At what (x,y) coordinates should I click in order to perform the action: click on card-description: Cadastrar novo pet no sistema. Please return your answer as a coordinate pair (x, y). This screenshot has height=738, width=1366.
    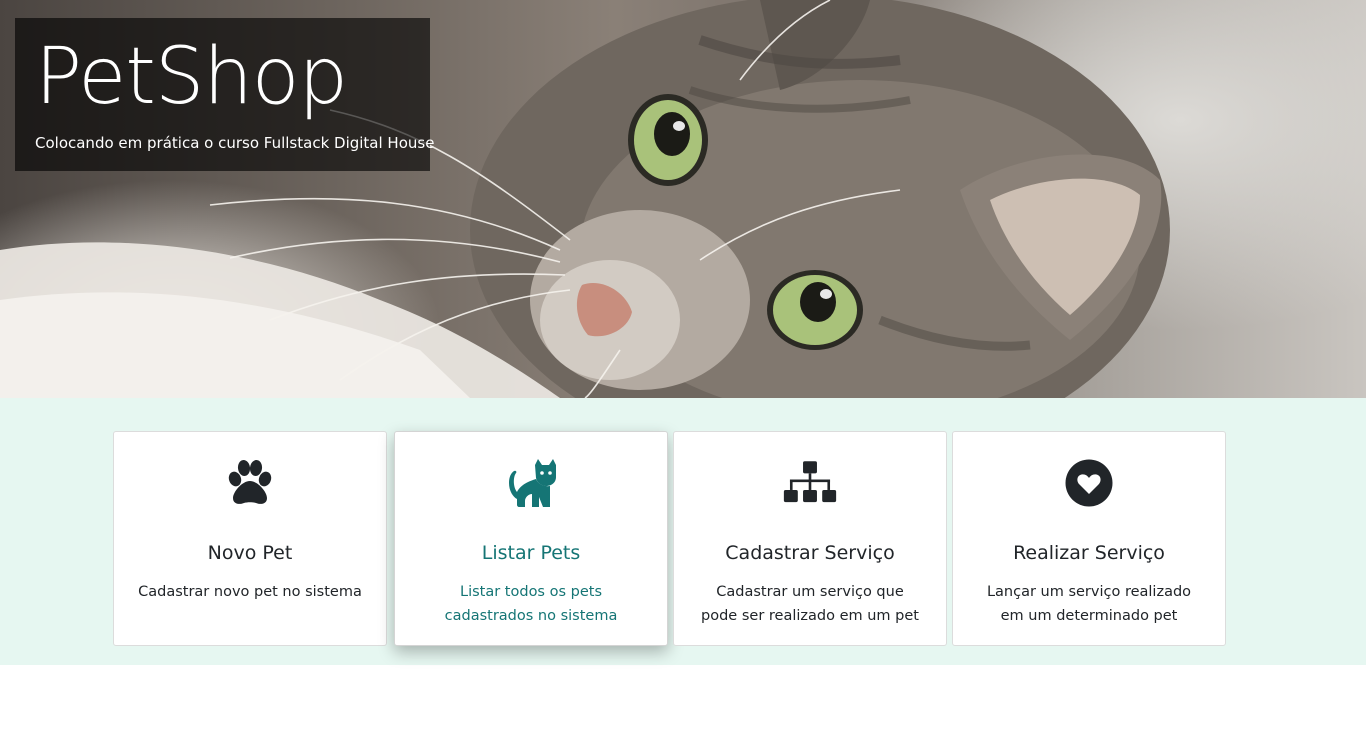
    Looking at the image, I should click on (250, 592).